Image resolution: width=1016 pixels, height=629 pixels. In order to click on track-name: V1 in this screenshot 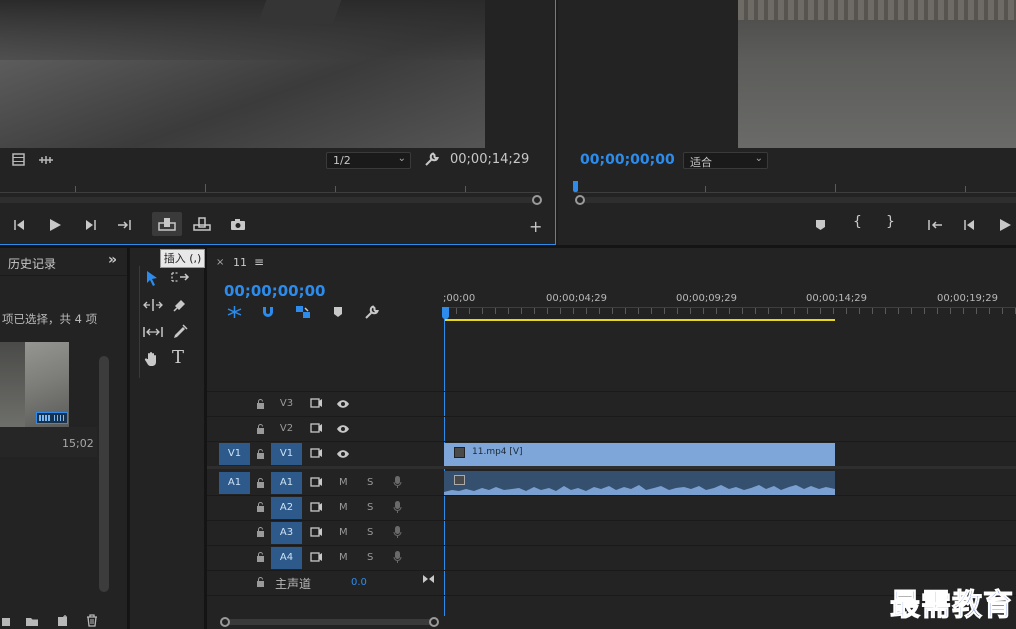, I will do `click(286, 454)`.